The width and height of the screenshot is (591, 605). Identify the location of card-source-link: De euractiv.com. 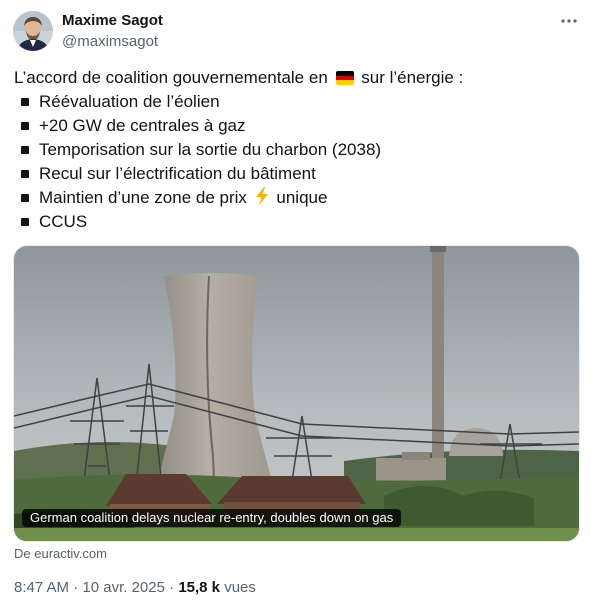
(60, 554).